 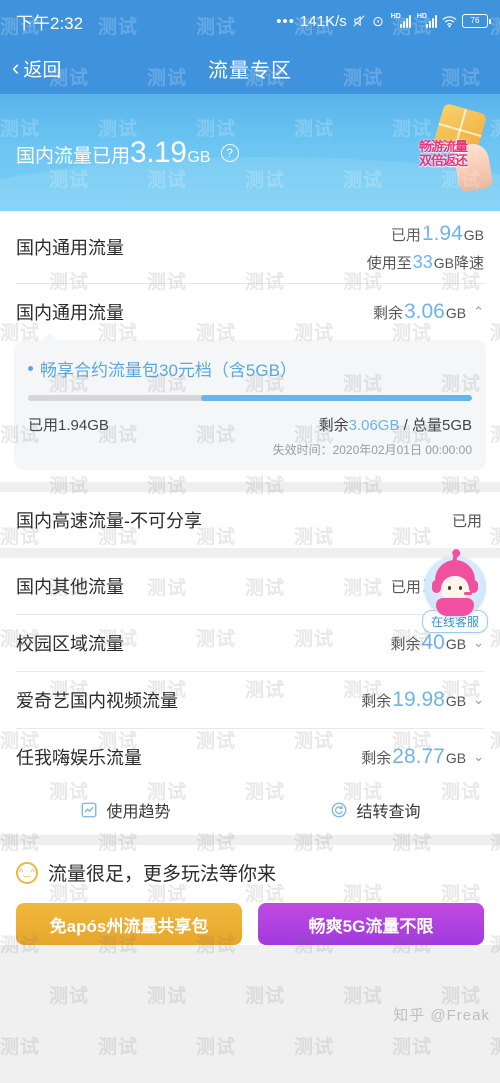 I want to click on network-speed-label: 141K/s, so click(x=323, y=21).